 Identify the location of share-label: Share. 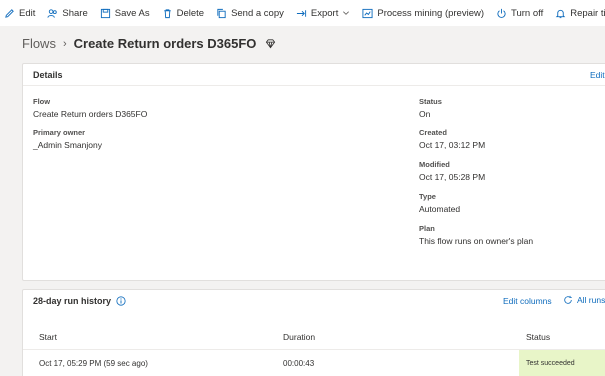
(75, 13).